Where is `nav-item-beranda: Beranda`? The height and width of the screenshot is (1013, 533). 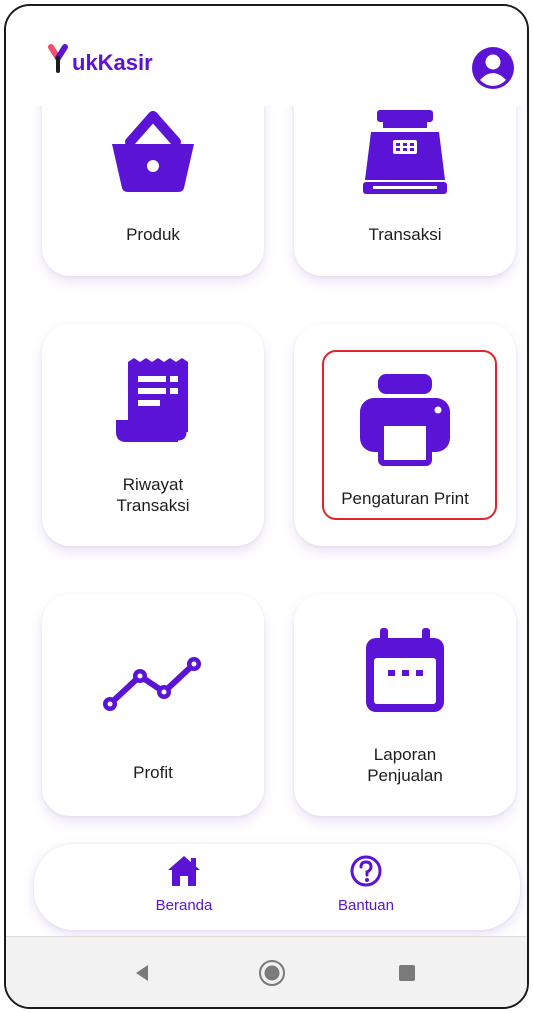 nav-item-beranda: Beranda is located at coordinates (184, 884).